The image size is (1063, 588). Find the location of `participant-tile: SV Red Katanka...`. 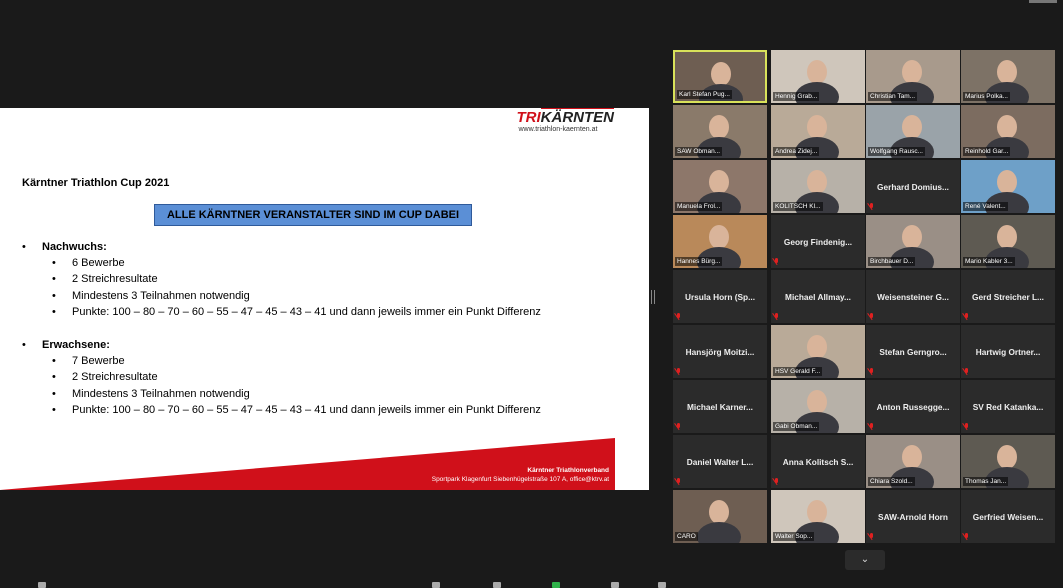

participant-tile: SV Red Katanka... is located at coordinates (1008, 406).